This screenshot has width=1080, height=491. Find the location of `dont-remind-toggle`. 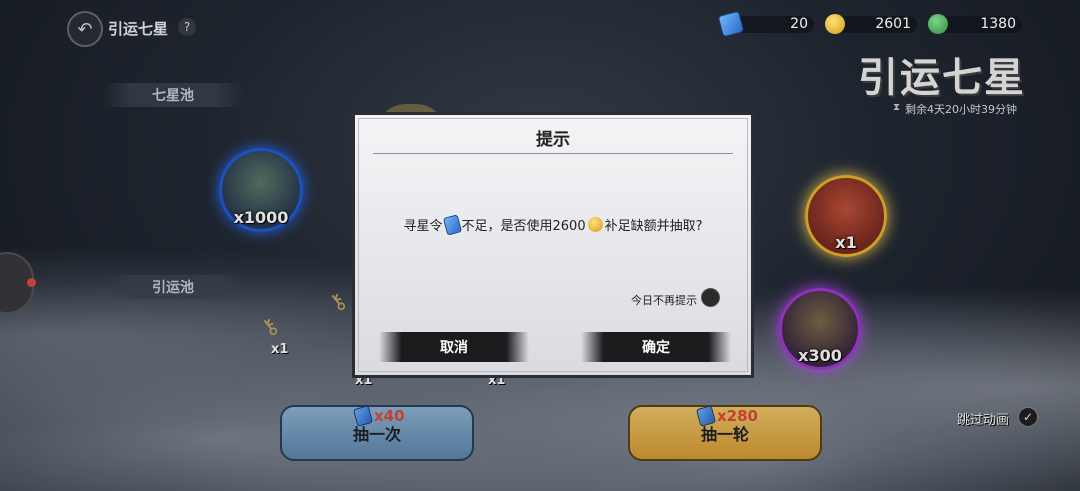

dont-remind-toggle is located at coordinates (710, 297).